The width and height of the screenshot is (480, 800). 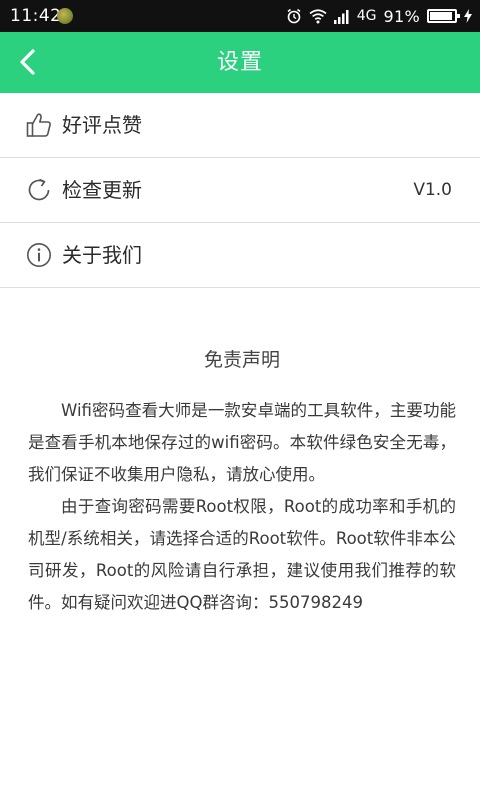 I want to click on status-icons: 4G 91%, so click(x=379, y=16).